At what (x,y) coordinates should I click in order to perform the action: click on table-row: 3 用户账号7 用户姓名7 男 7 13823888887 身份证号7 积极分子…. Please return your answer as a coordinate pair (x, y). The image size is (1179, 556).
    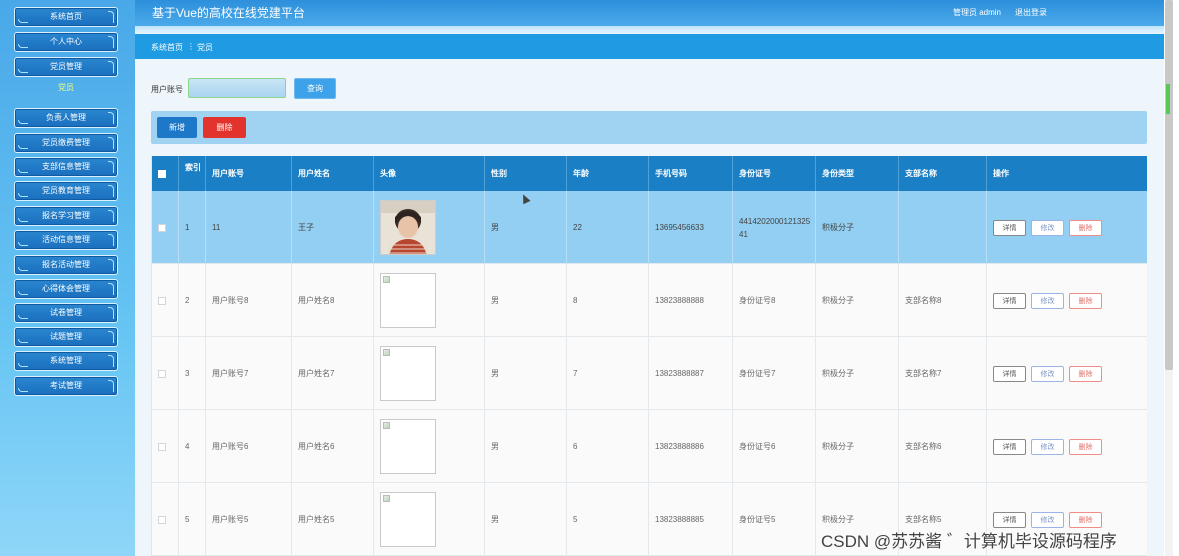
    Looking at the image, I should click on (649, 373).